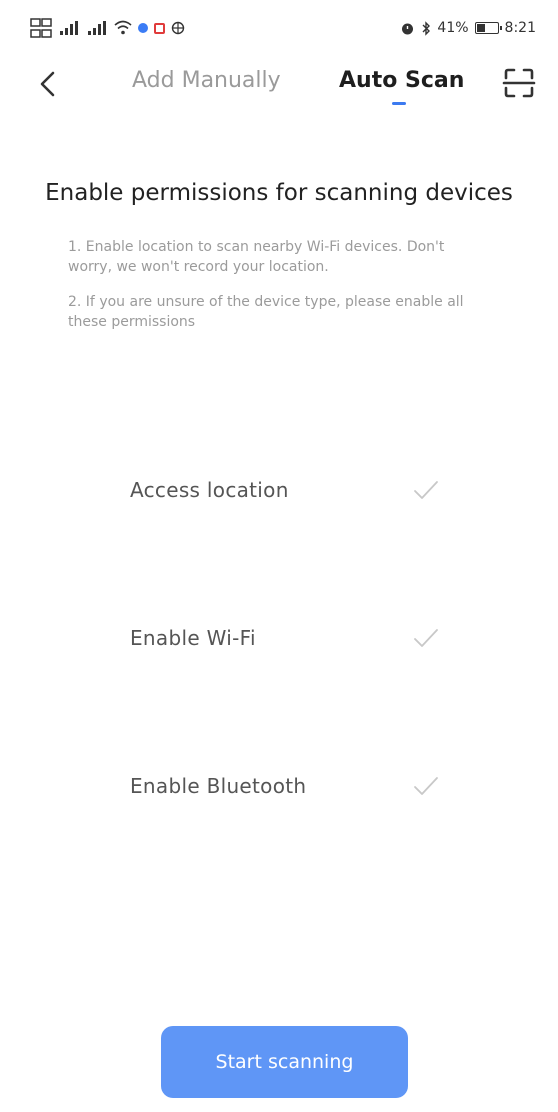  Describe the element at coordinates (107, 28) in the screenshot. I see `status-left` at that location.